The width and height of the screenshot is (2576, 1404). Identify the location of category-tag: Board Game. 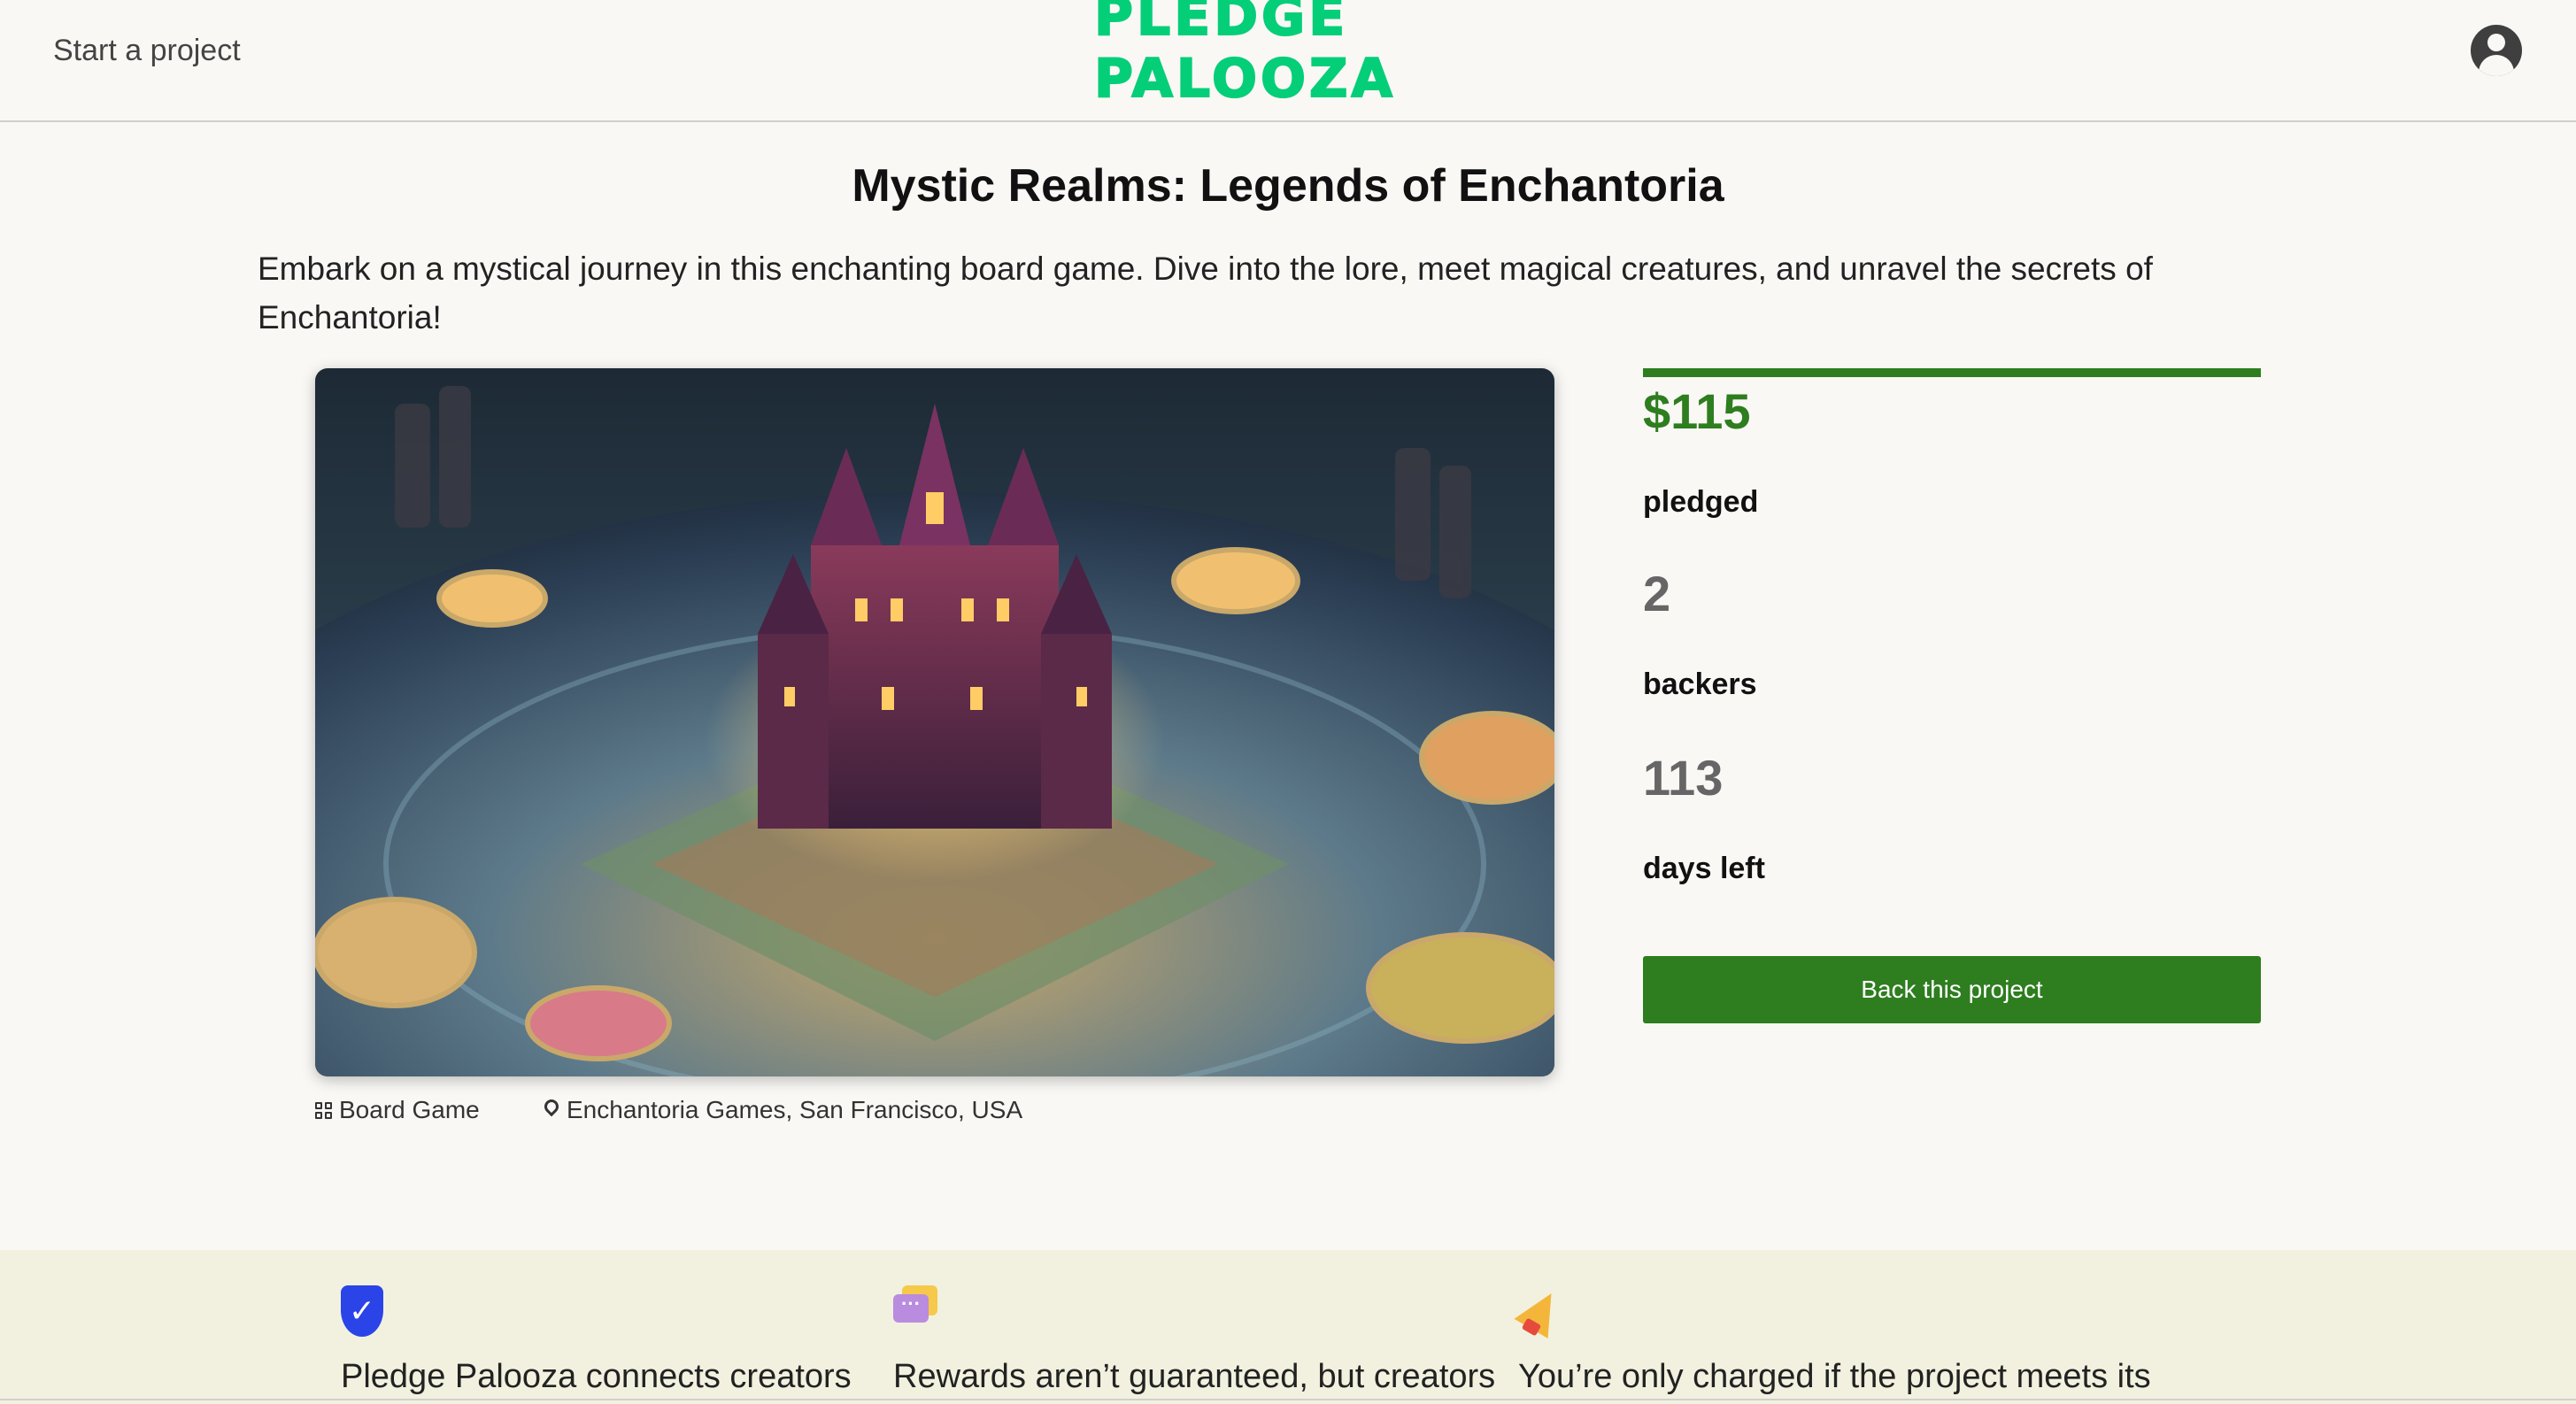
(397, 1110).